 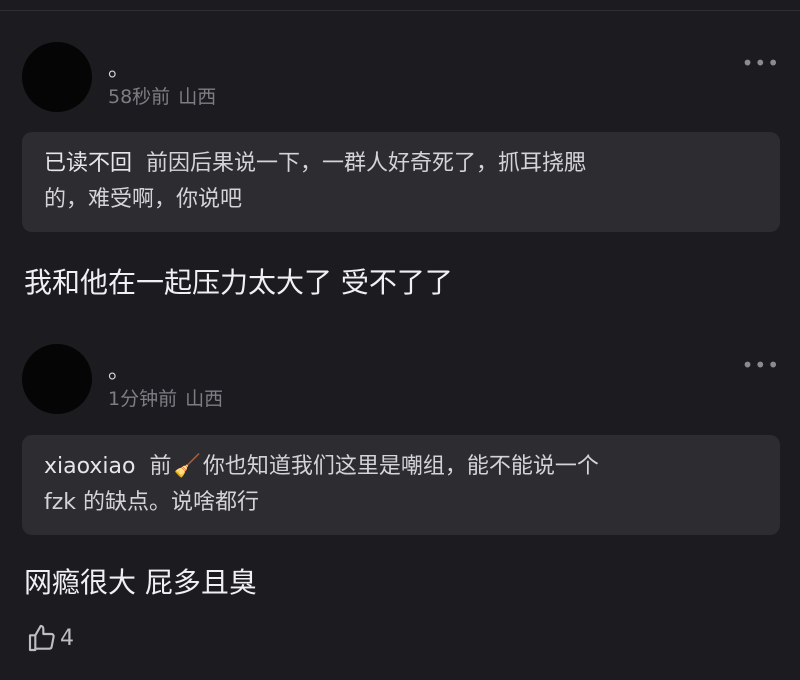 What do you see at coordinates (400, 5) in the screenshot?
I see `top-divider` at bounding box center [400, 5].